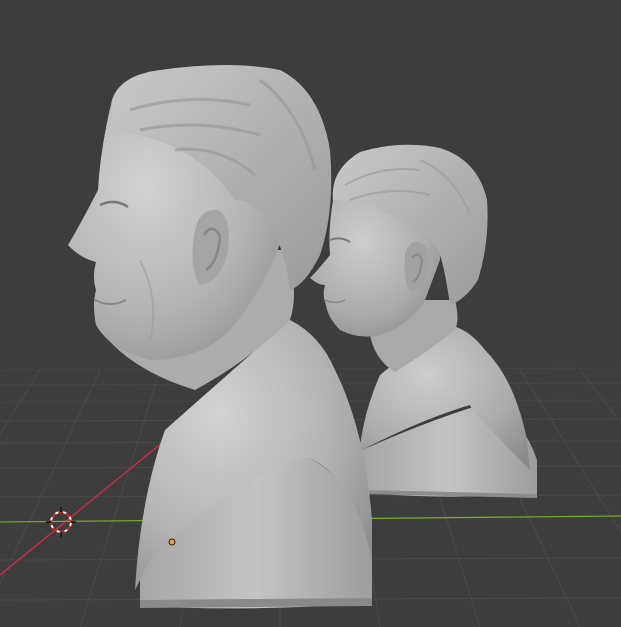 The height and width of the screenshot is (627, 621). I want to click on object-origin-icon, so click(172, 542).